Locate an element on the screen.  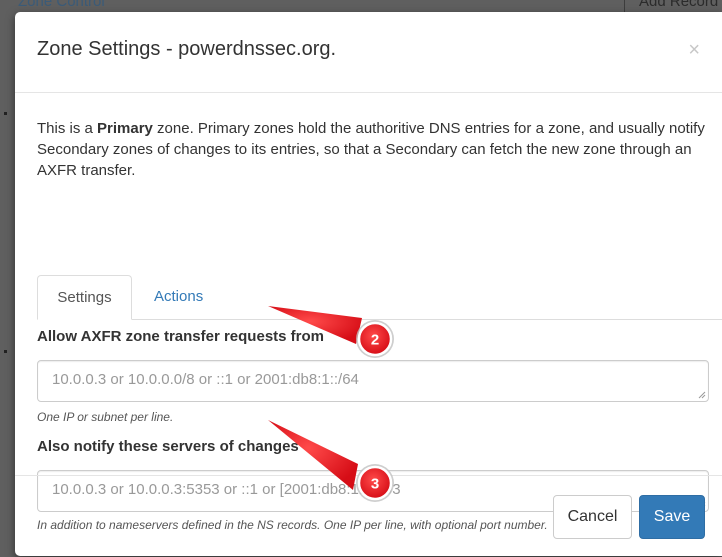
modal-footer: Cancel Save is located at coordinates (368, 516).